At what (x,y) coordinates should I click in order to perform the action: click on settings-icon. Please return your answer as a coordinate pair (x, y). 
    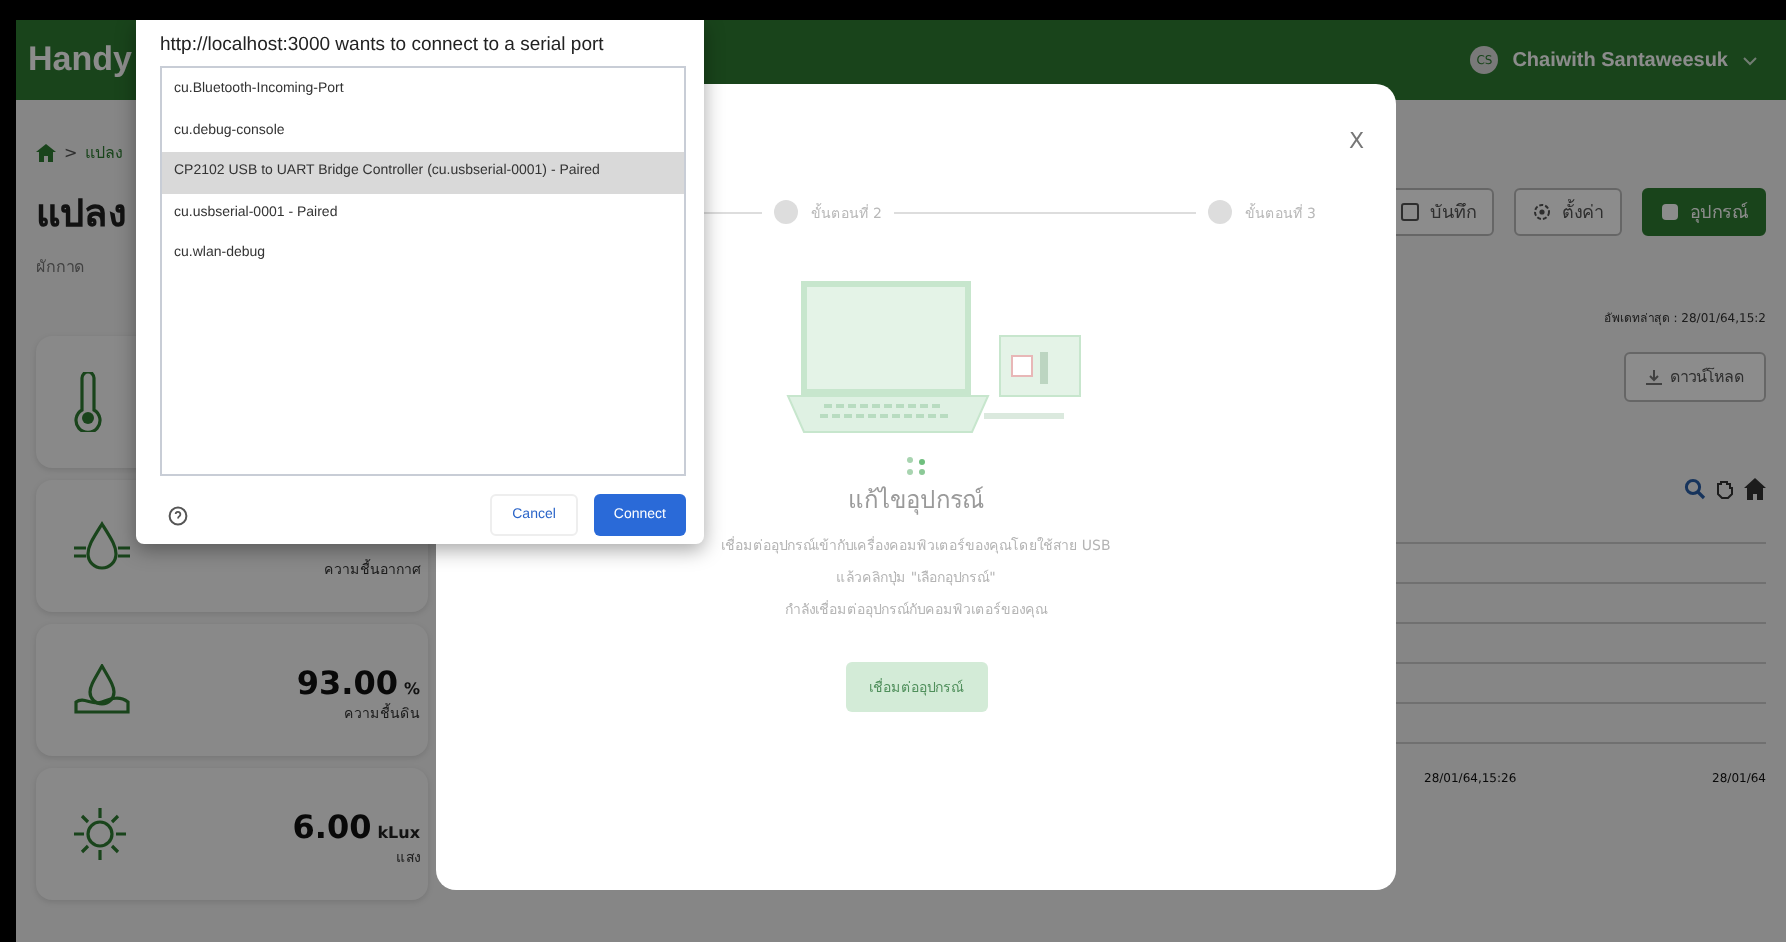
    Looking at the image, I should click on (1542, 212).